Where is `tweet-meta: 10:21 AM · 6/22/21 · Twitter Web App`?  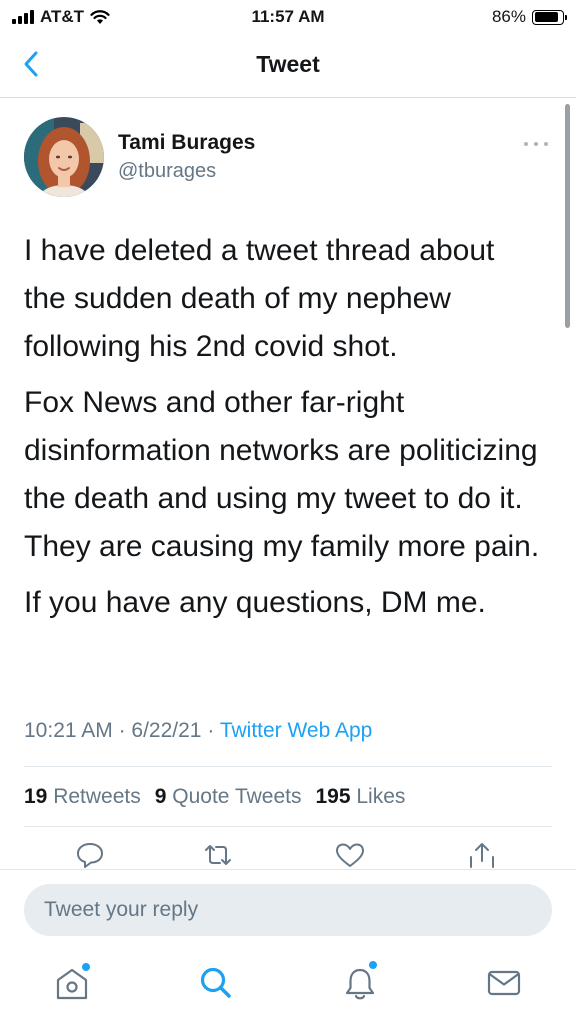
tweet-meta: 10:21 AM · 6/22/21 · Twitter Web App is located at coordinates (198, 731).